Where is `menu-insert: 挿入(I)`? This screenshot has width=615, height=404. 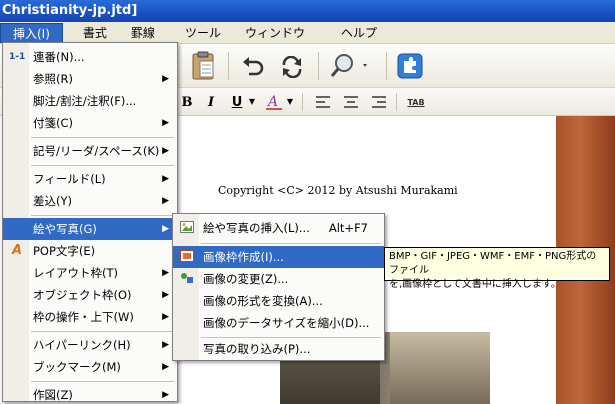 menu-insert: 挿入(I) is located at coordinates (31, 32).